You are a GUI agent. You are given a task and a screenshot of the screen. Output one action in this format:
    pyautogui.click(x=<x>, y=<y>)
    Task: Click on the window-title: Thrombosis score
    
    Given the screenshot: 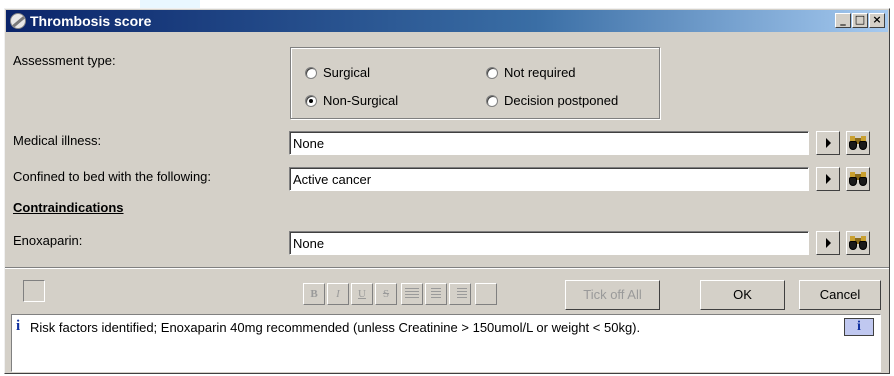 What is the action you would take?
    pyautogui.click(x=91, y=21)
    